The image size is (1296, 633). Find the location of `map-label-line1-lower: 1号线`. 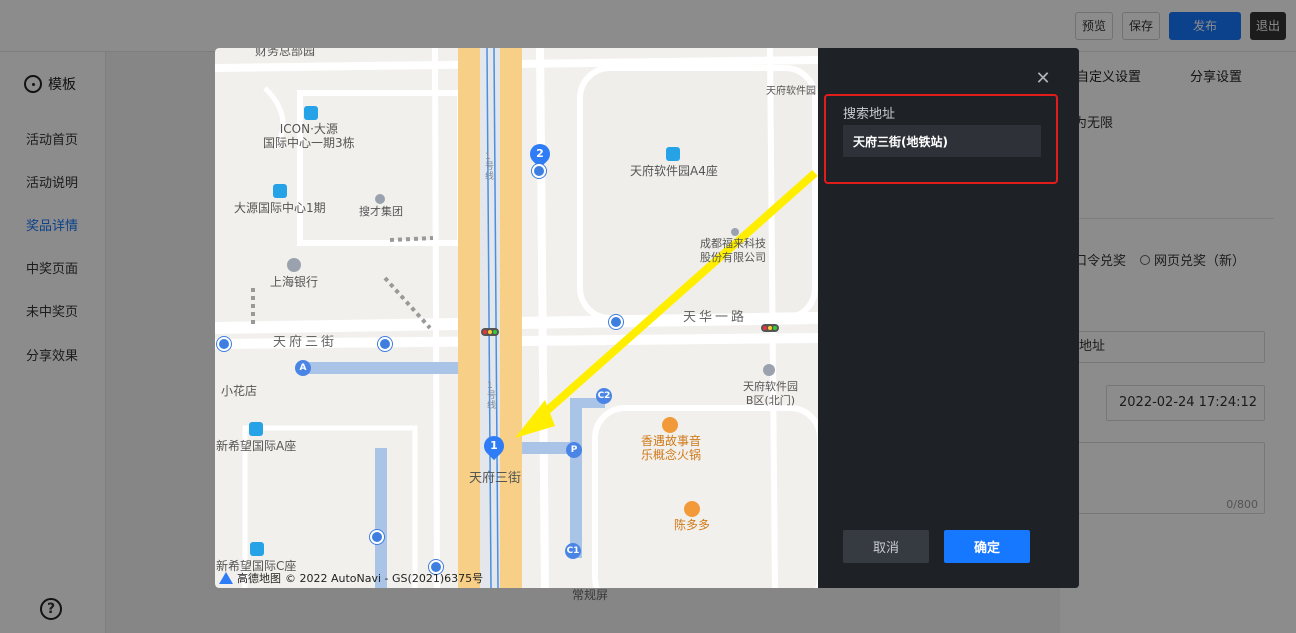

map-label-line1-lower: 1号线 is located at coordinates (492, 396).